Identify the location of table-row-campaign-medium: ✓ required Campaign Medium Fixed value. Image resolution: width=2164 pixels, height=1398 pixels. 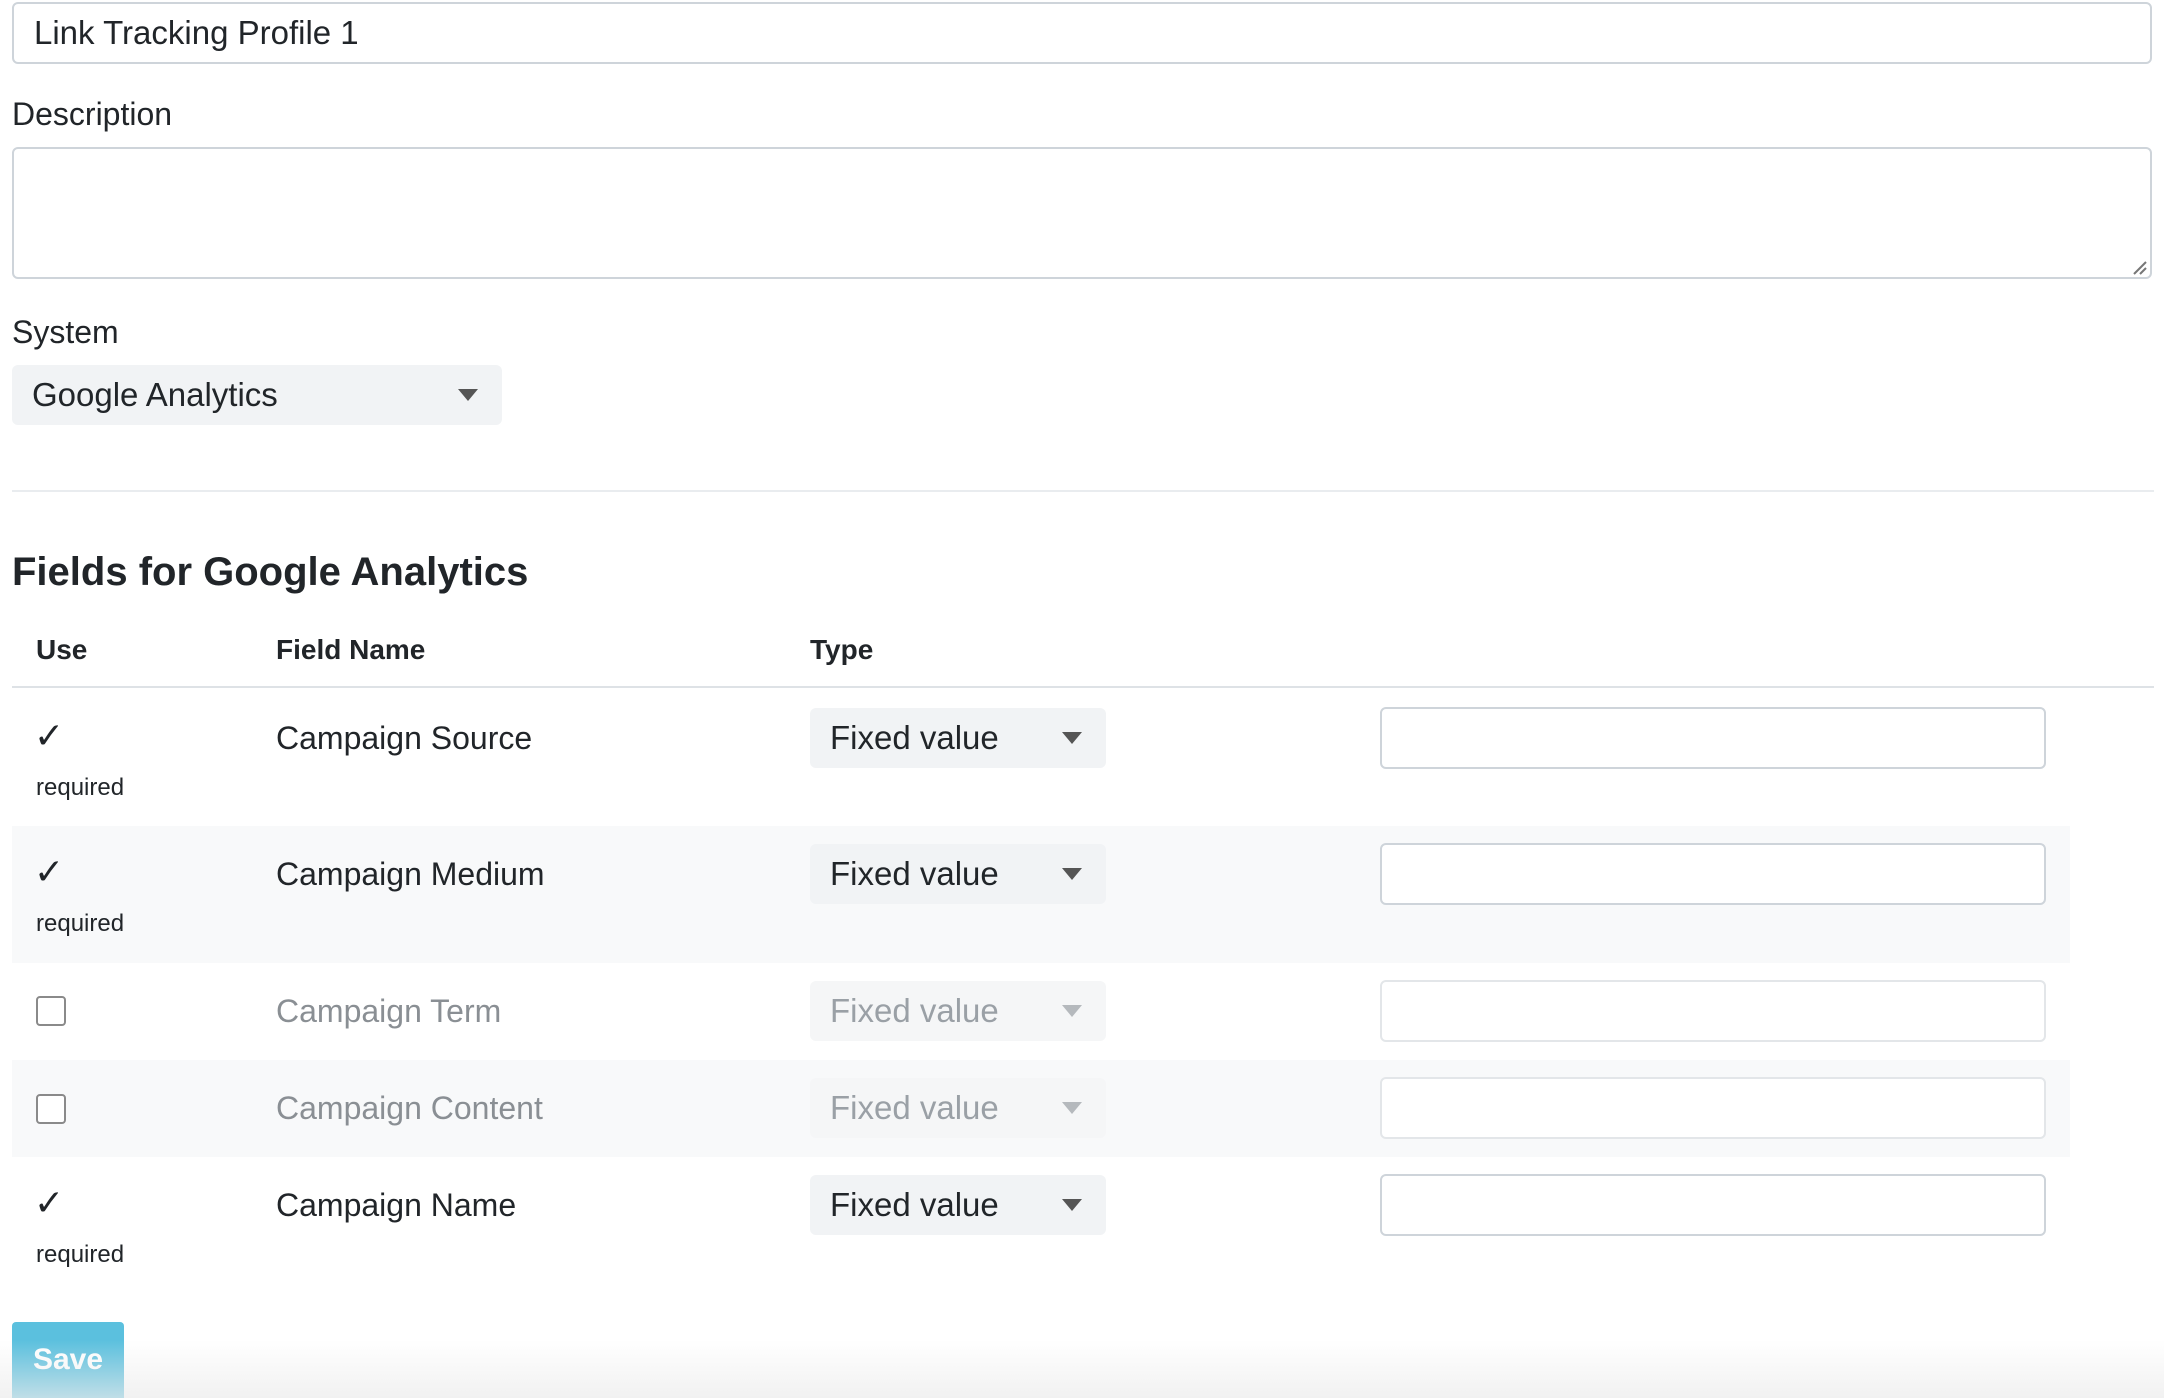
(1041, 894).